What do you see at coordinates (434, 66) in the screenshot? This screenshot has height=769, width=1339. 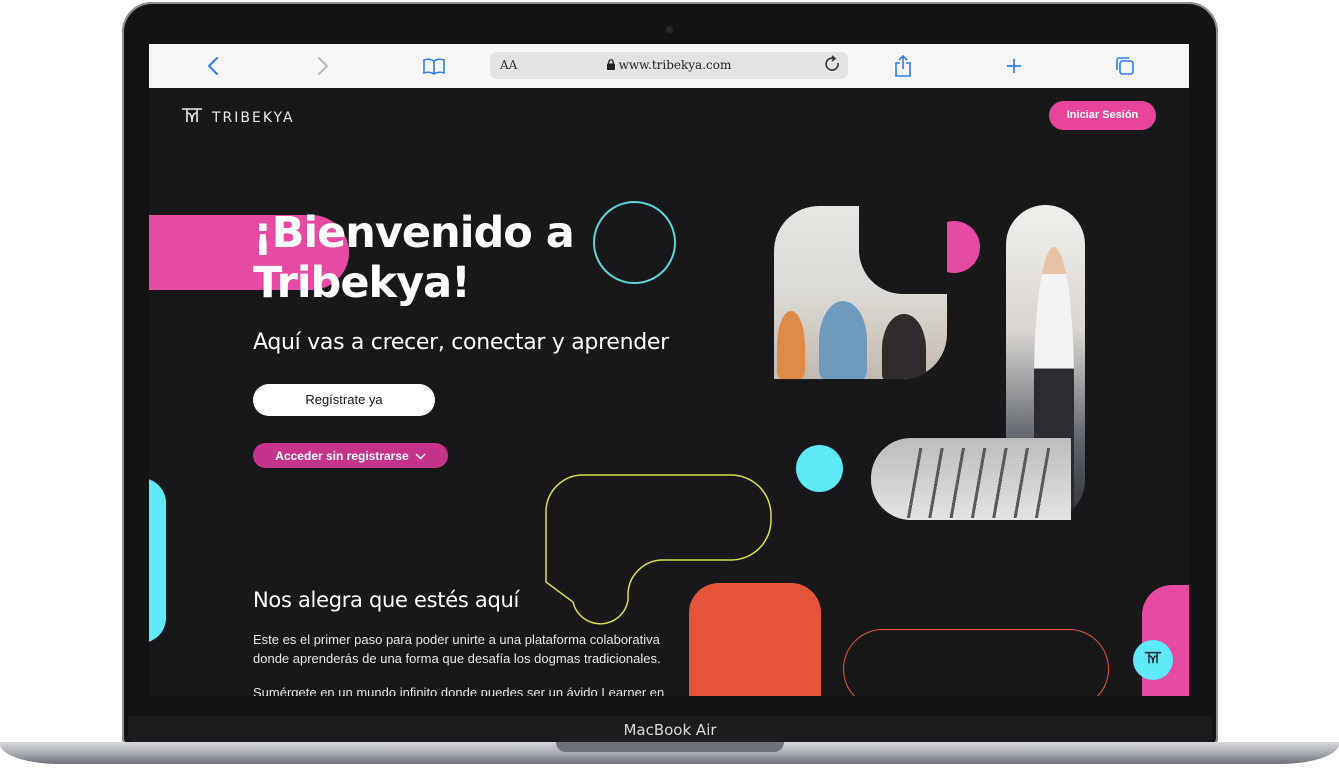 I see `bookmarks-icon` at bounding box center [434, 66].